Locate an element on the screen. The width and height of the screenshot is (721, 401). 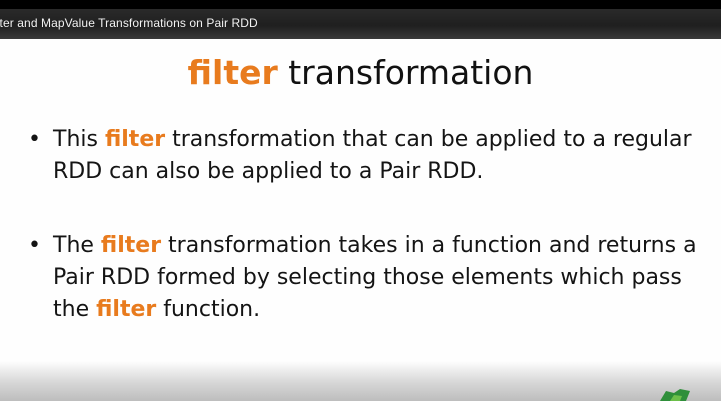
bullet-1-line-2: RDD can also be applied to a Pair RDD. is located at coordinates (268, 171).